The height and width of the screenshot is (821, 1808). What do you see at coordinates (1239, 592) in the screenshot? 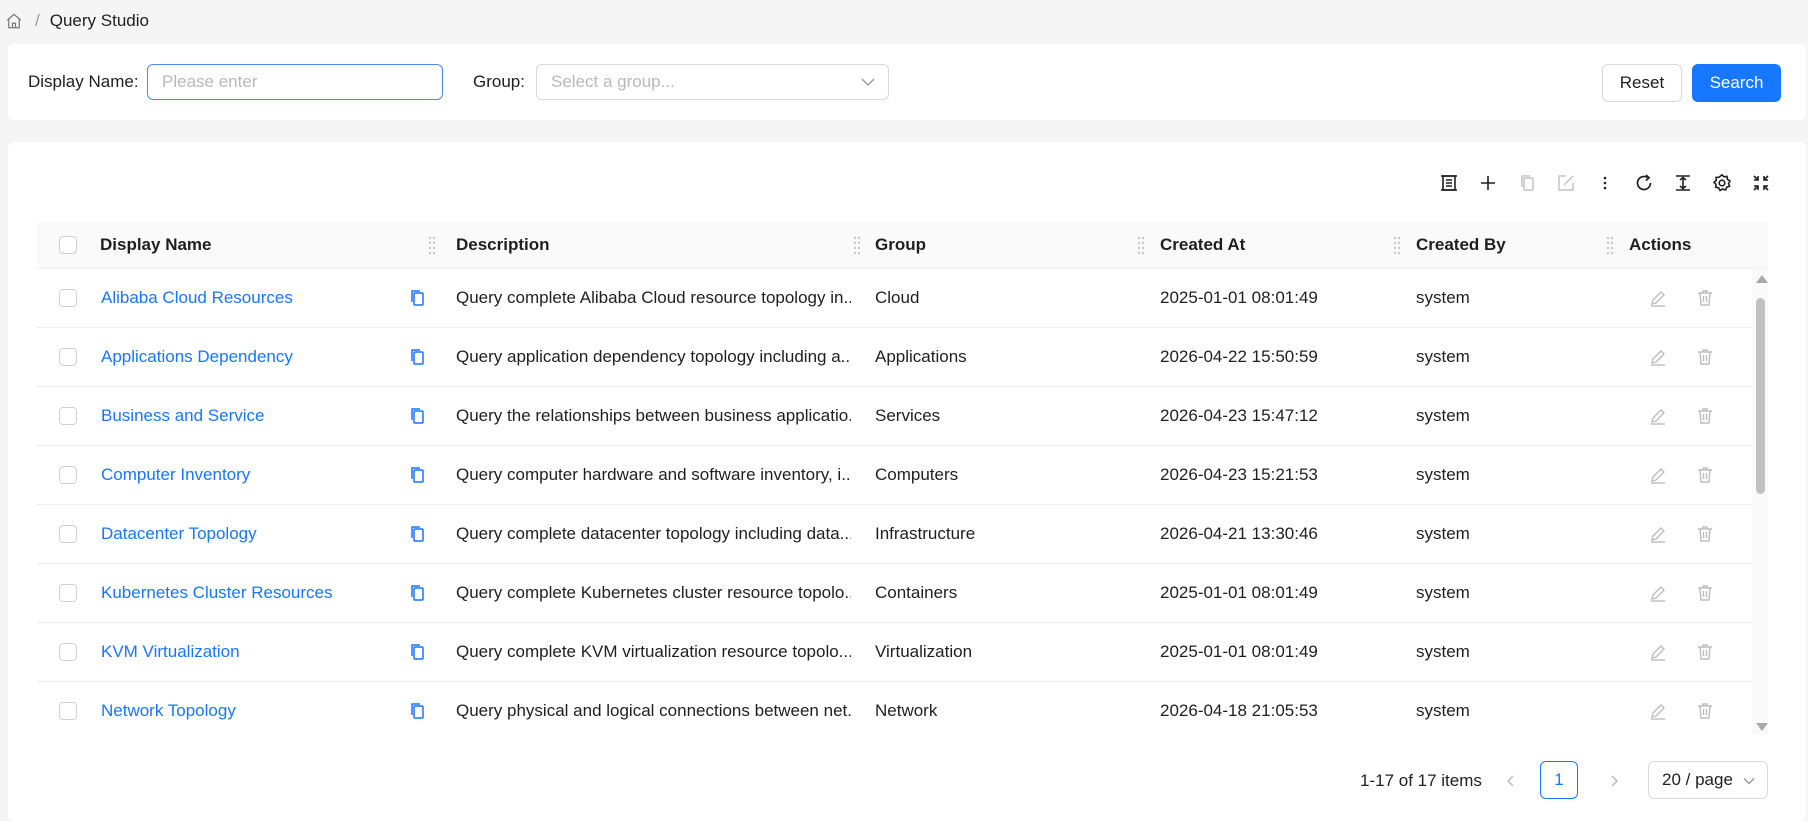
I see `row-created-at: 2025-01-01 08:01:49` at bounding box center [1239, 592].